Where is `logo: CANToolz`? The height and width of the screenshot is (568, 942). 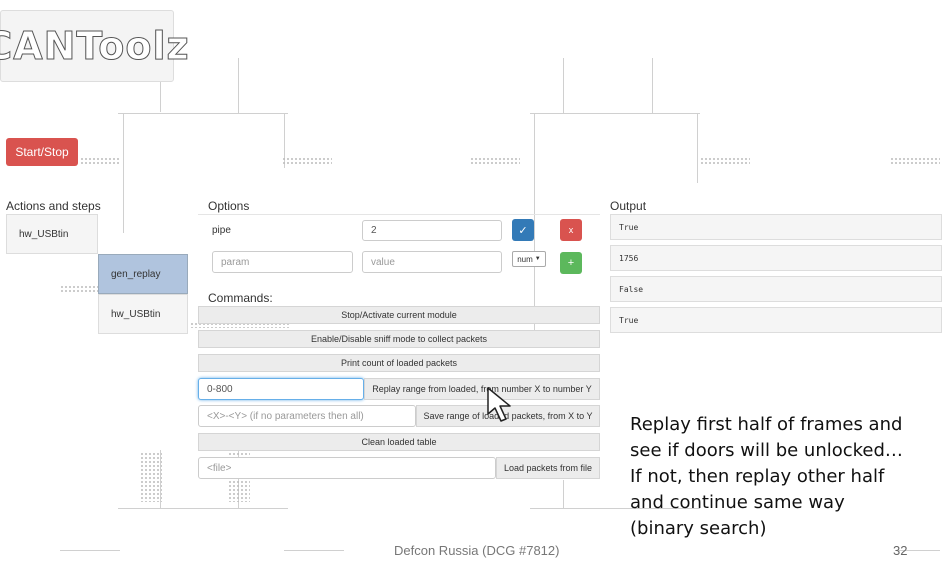
logo: CANToolz is located at coordinates (94, 46).